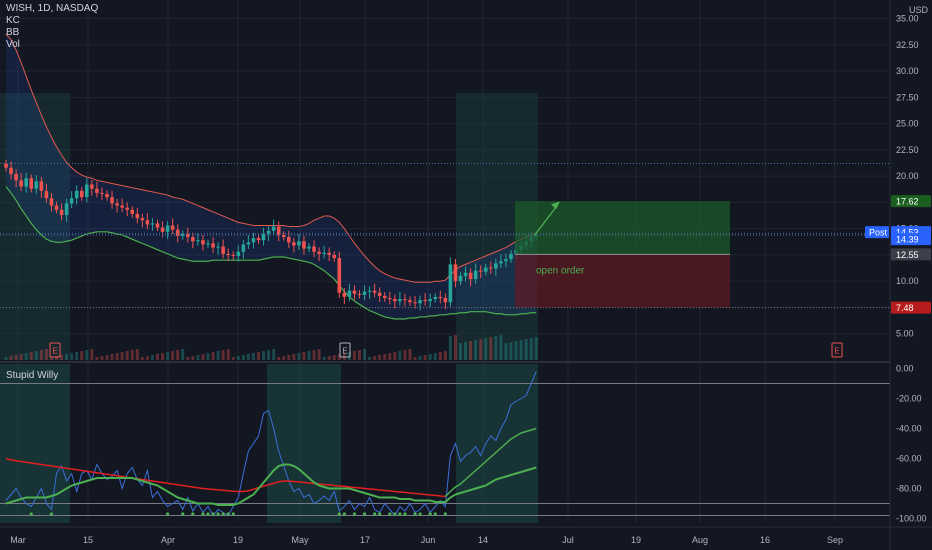 This screenshot has height=550, width=932. I want to click on price-axis-bg, so click(911, 275).